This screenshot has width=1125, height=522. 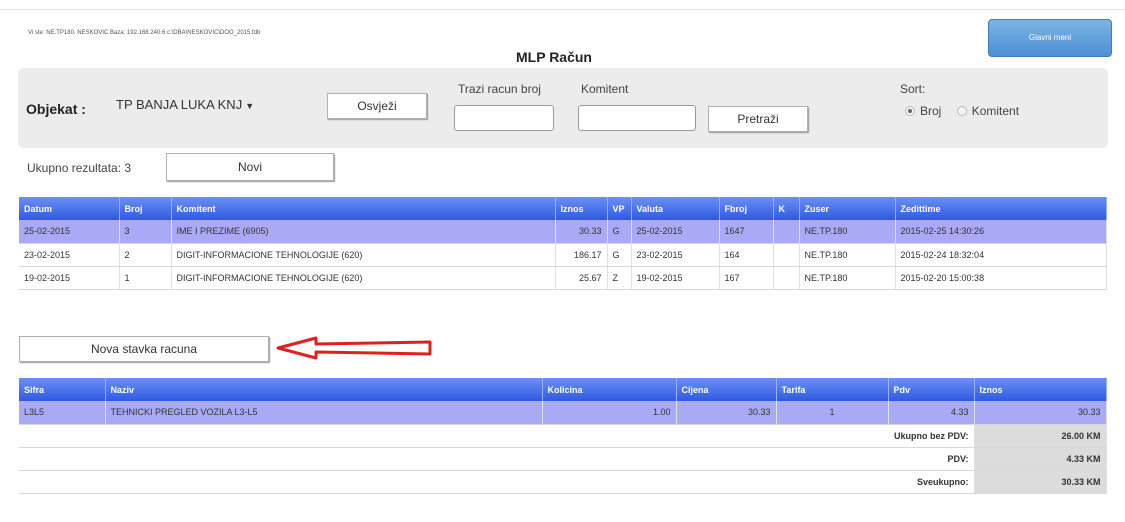 I want to click on sort-komitent-label: Komitent, so click(x=995, y=111).